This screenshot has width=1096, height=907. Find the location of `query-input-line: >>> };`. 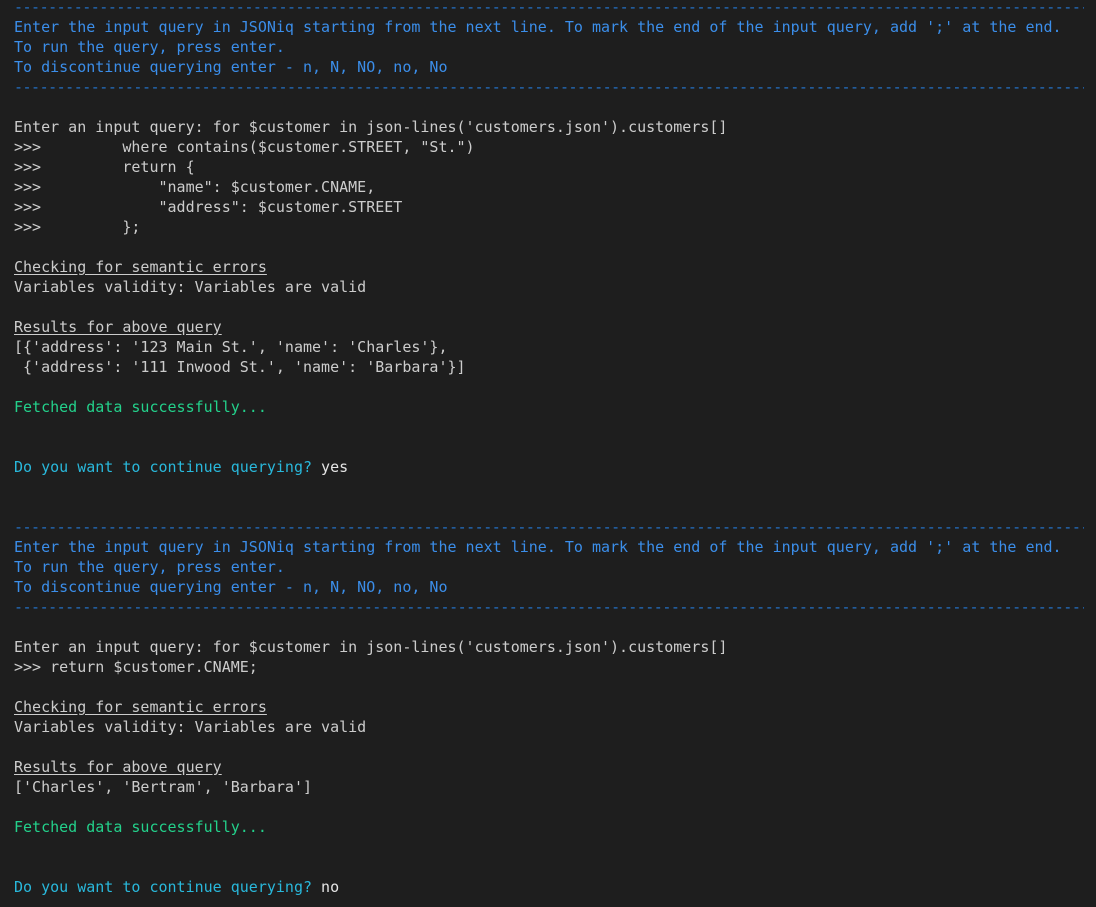

query-input-line: >>> }; is located at coordinates (555, 227).